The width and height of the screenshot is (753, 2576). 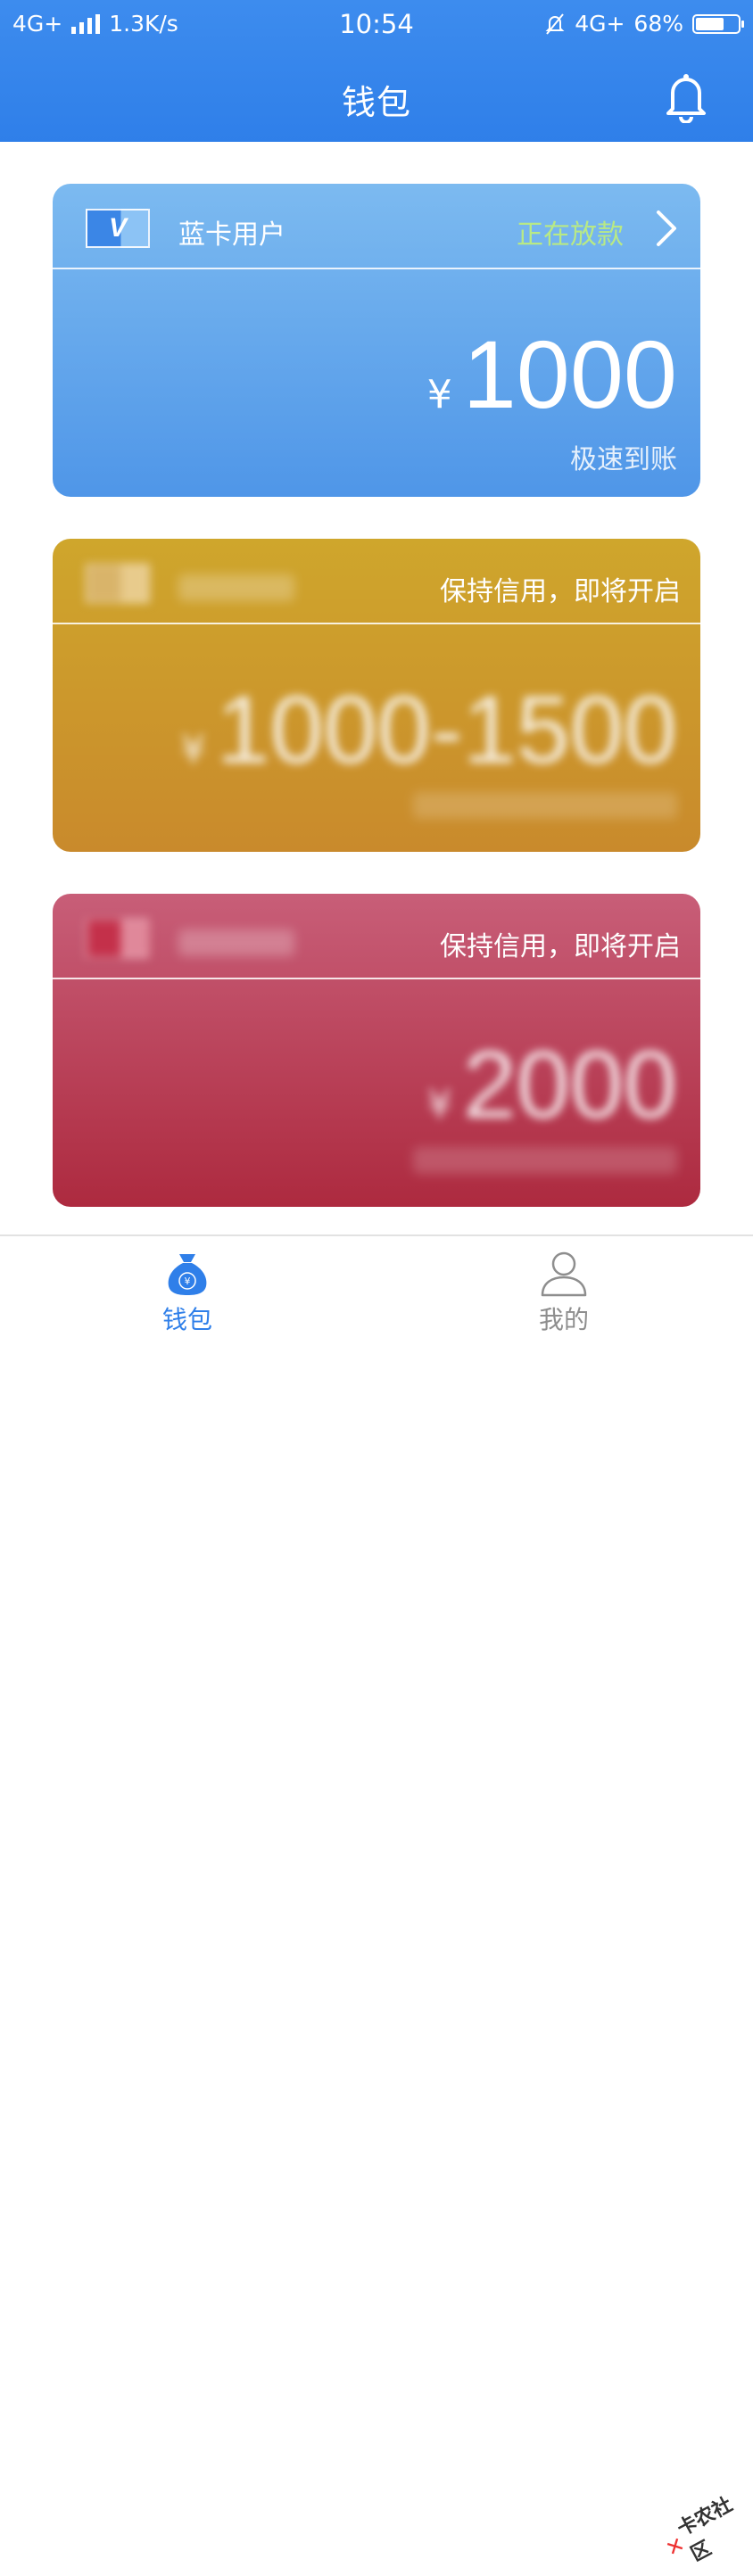 I want to click on nav-tab-wallet: ¥ 钱包, so click(x=187, y=1292).